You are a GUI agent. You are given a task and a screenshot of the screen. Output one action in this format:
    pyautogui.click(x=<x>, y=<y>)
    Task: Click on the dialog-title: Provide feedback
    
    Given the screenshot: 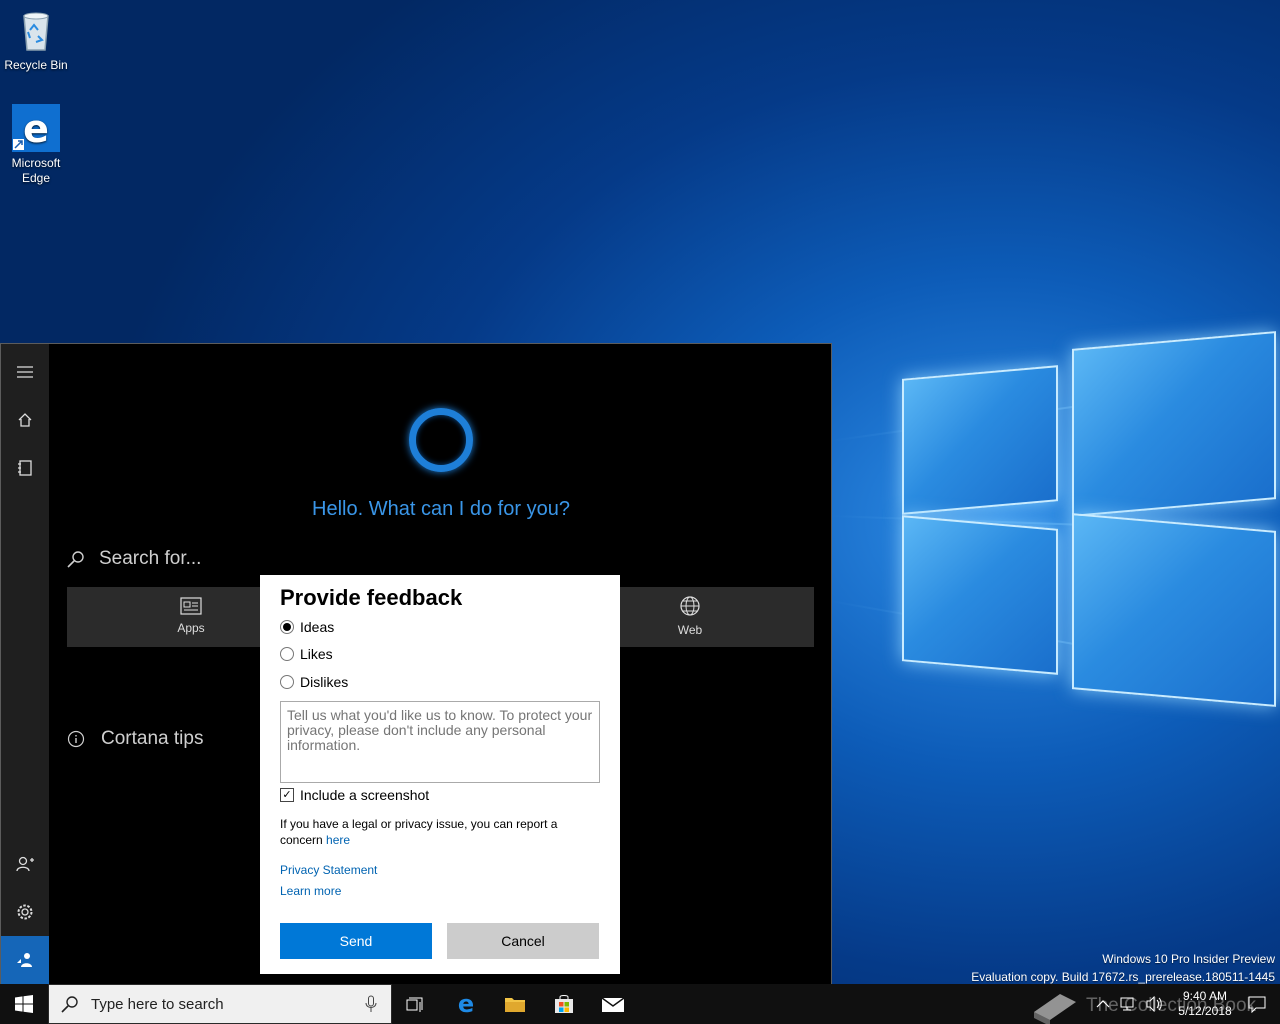 What is the action you would take?
    pyautogui.click(x=371, y=597)
    